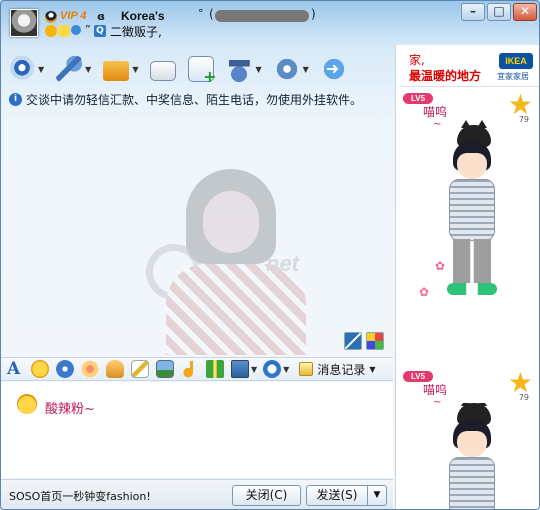 The width and height of the screenshot is (540, 510). What do you see at coordinates (90, 369) in the screenshot?
I see `jitter-icon` at bounding box center [90, 369].